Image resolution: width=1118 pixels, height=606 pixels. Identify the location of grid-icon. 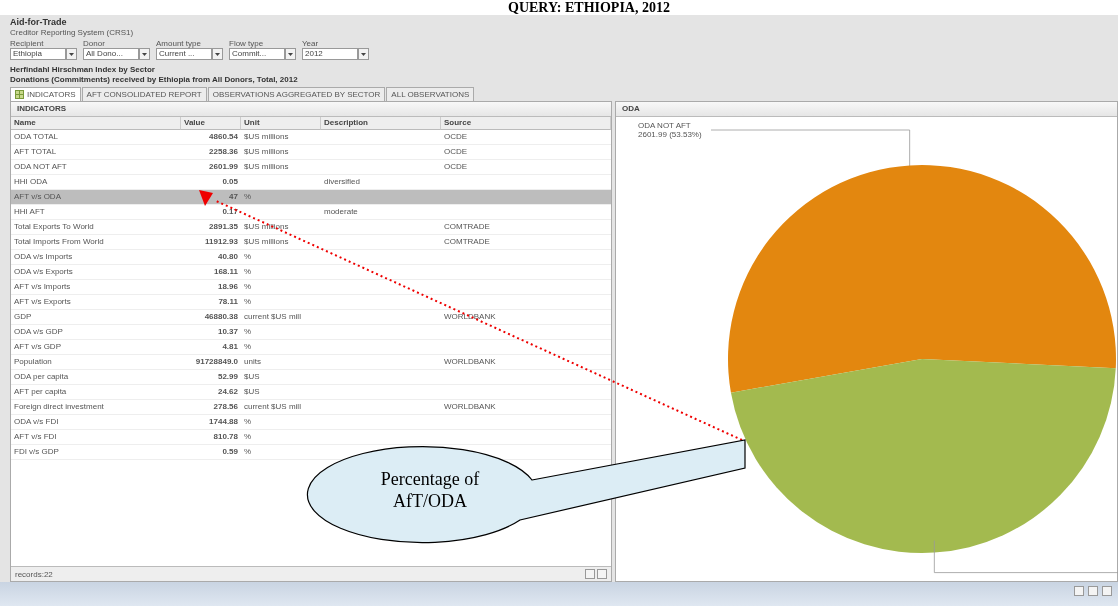
(19, 94).